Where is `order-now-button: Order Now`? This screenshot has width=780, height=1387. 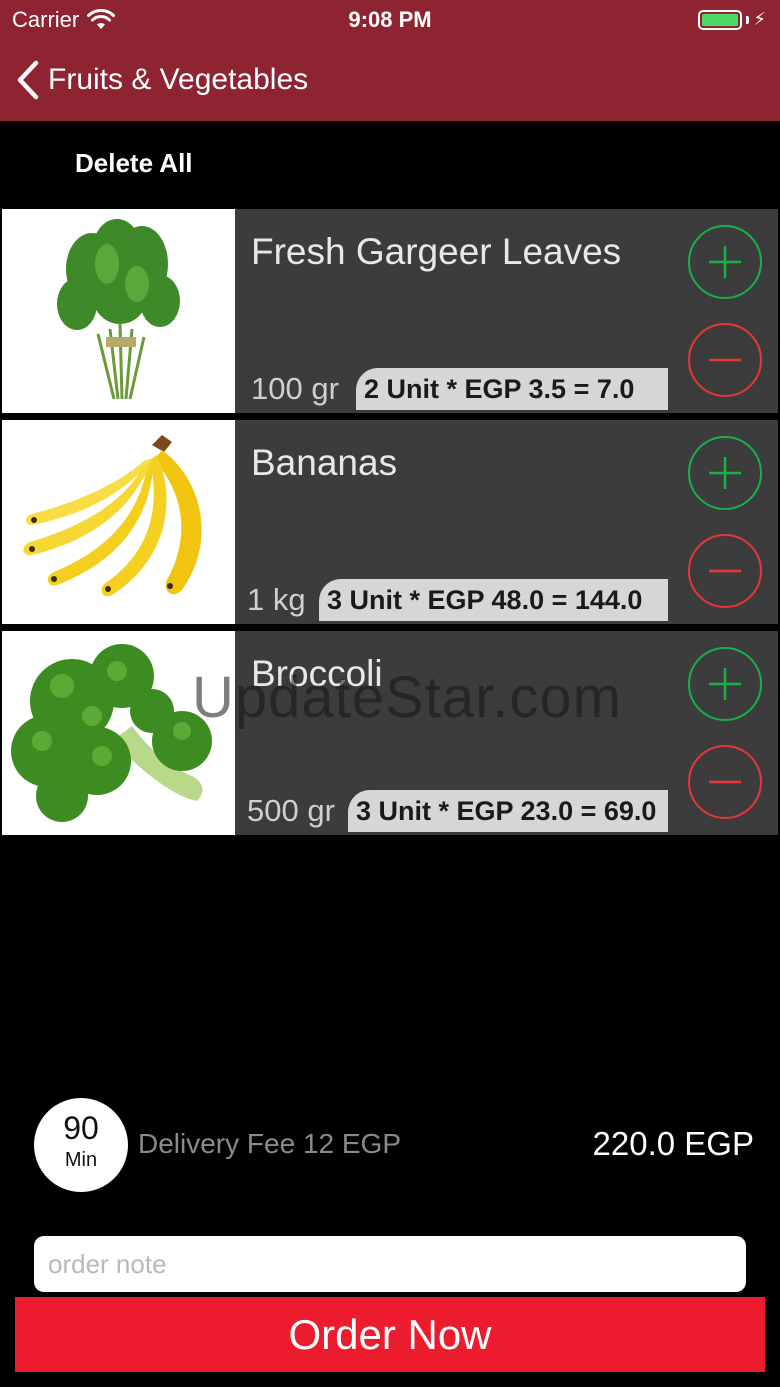
order-now-button: Order Now is located at coordinates (390, 1334).